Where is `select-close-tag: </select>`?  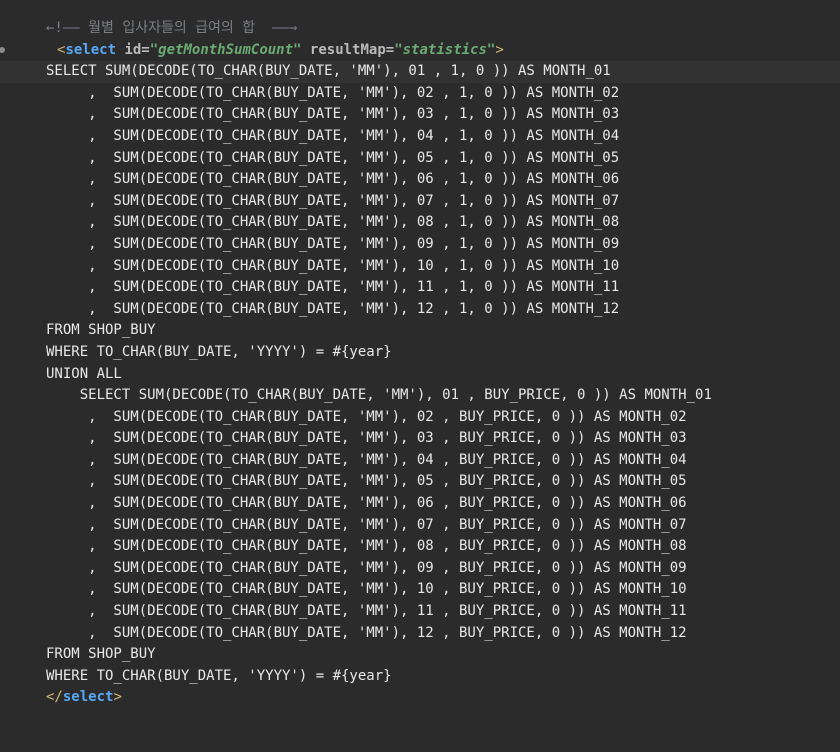
select-close-tag: </select> is located at coordinates (84, 698).